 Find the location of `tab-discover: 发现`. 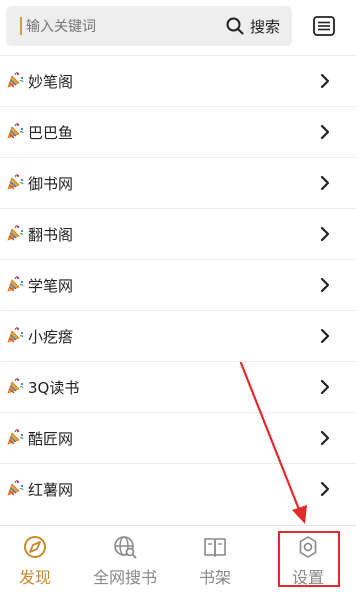

tab-discover: 发现 is located at coordinates (35, 559).